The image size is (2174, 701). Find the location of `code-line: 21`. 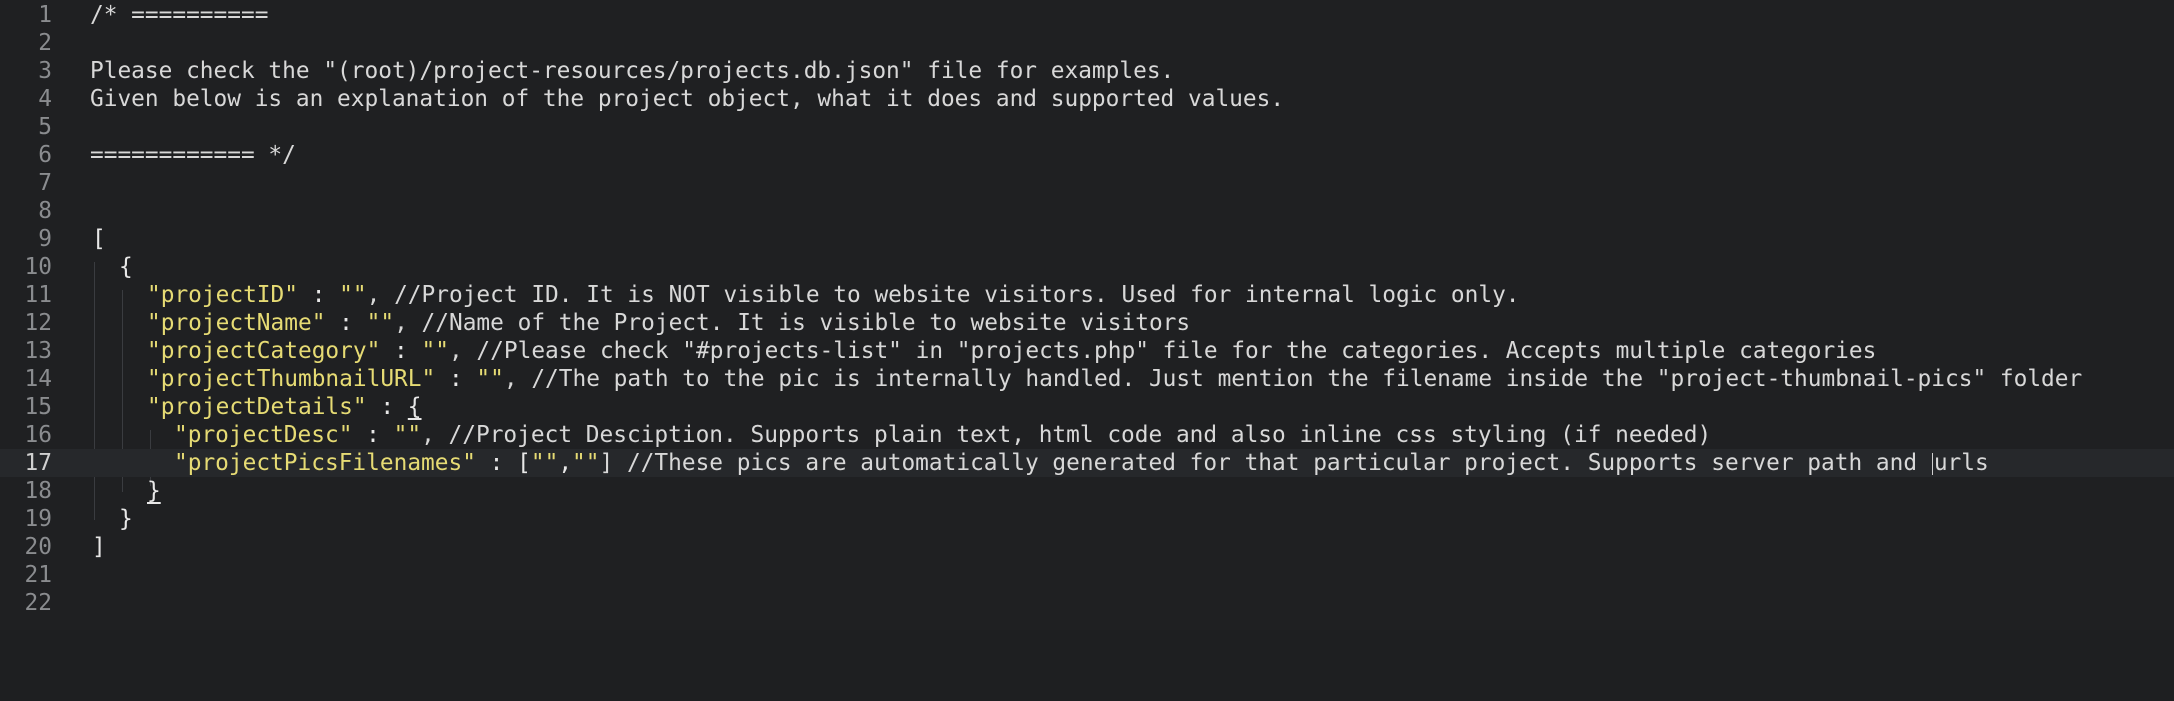

code-line: 21 is located at coordinates (1087, 575).